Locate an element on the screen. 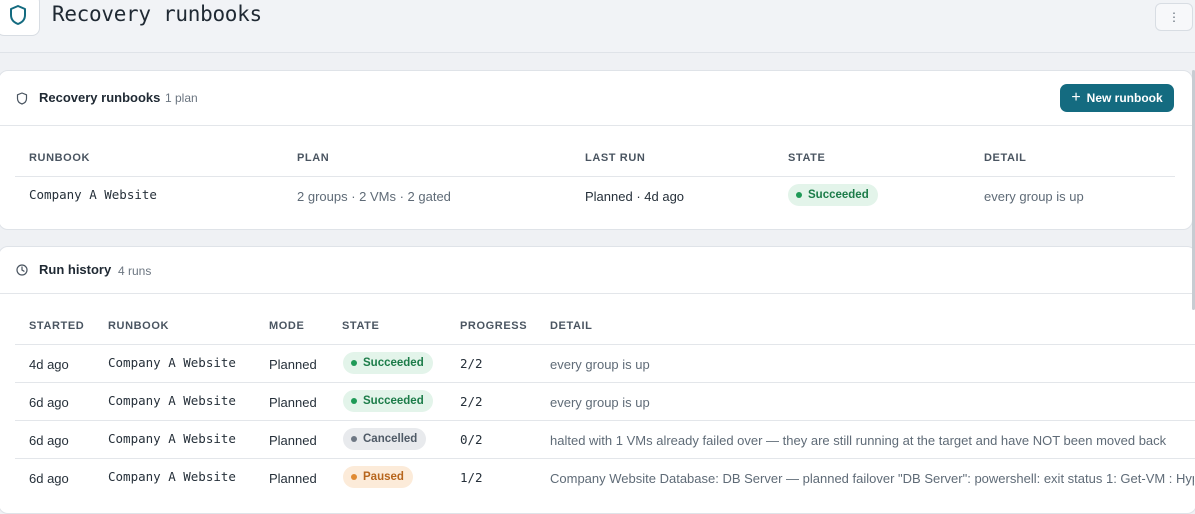 This screenshot has width=1195, height=514. new-runbook-button: + New runbook is located at coordinates (1117, 98).